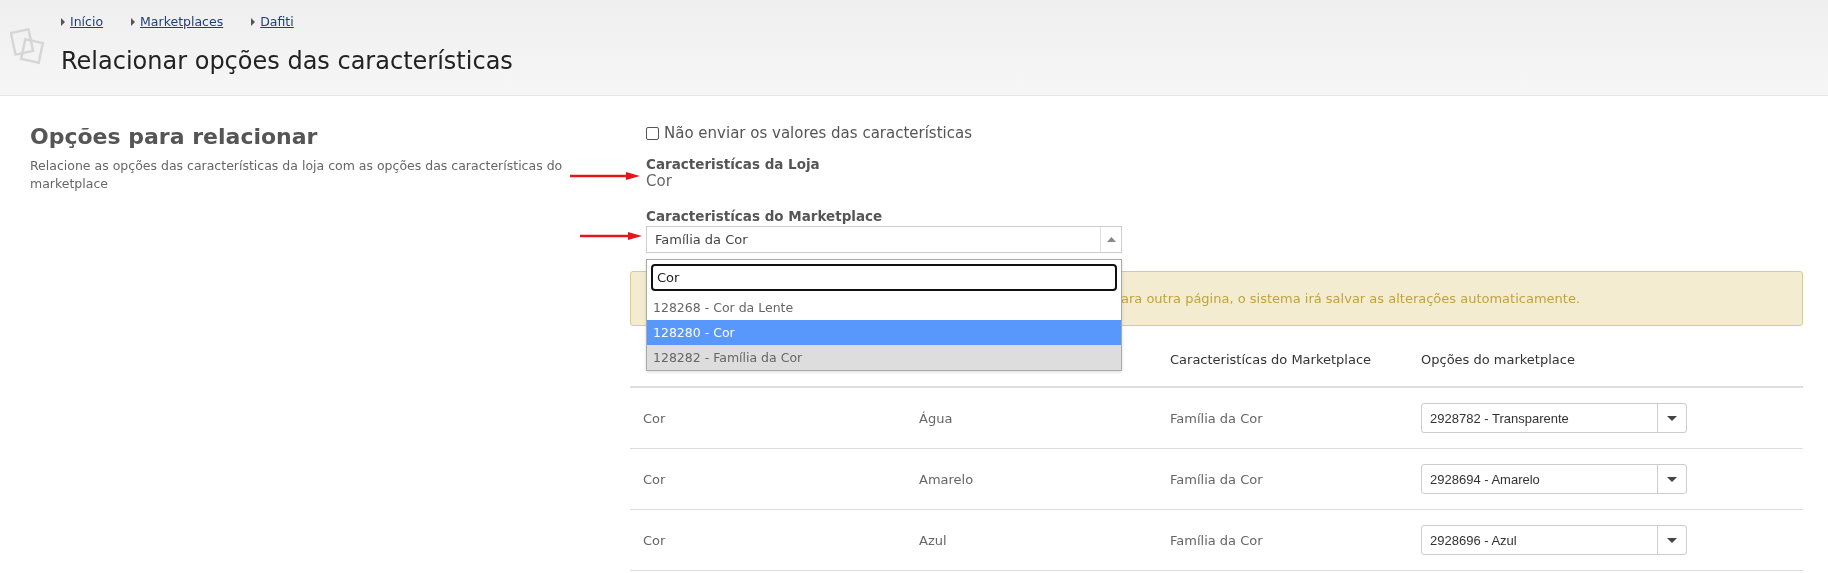  I want to click on table-cell: Água, so click(936, 418).